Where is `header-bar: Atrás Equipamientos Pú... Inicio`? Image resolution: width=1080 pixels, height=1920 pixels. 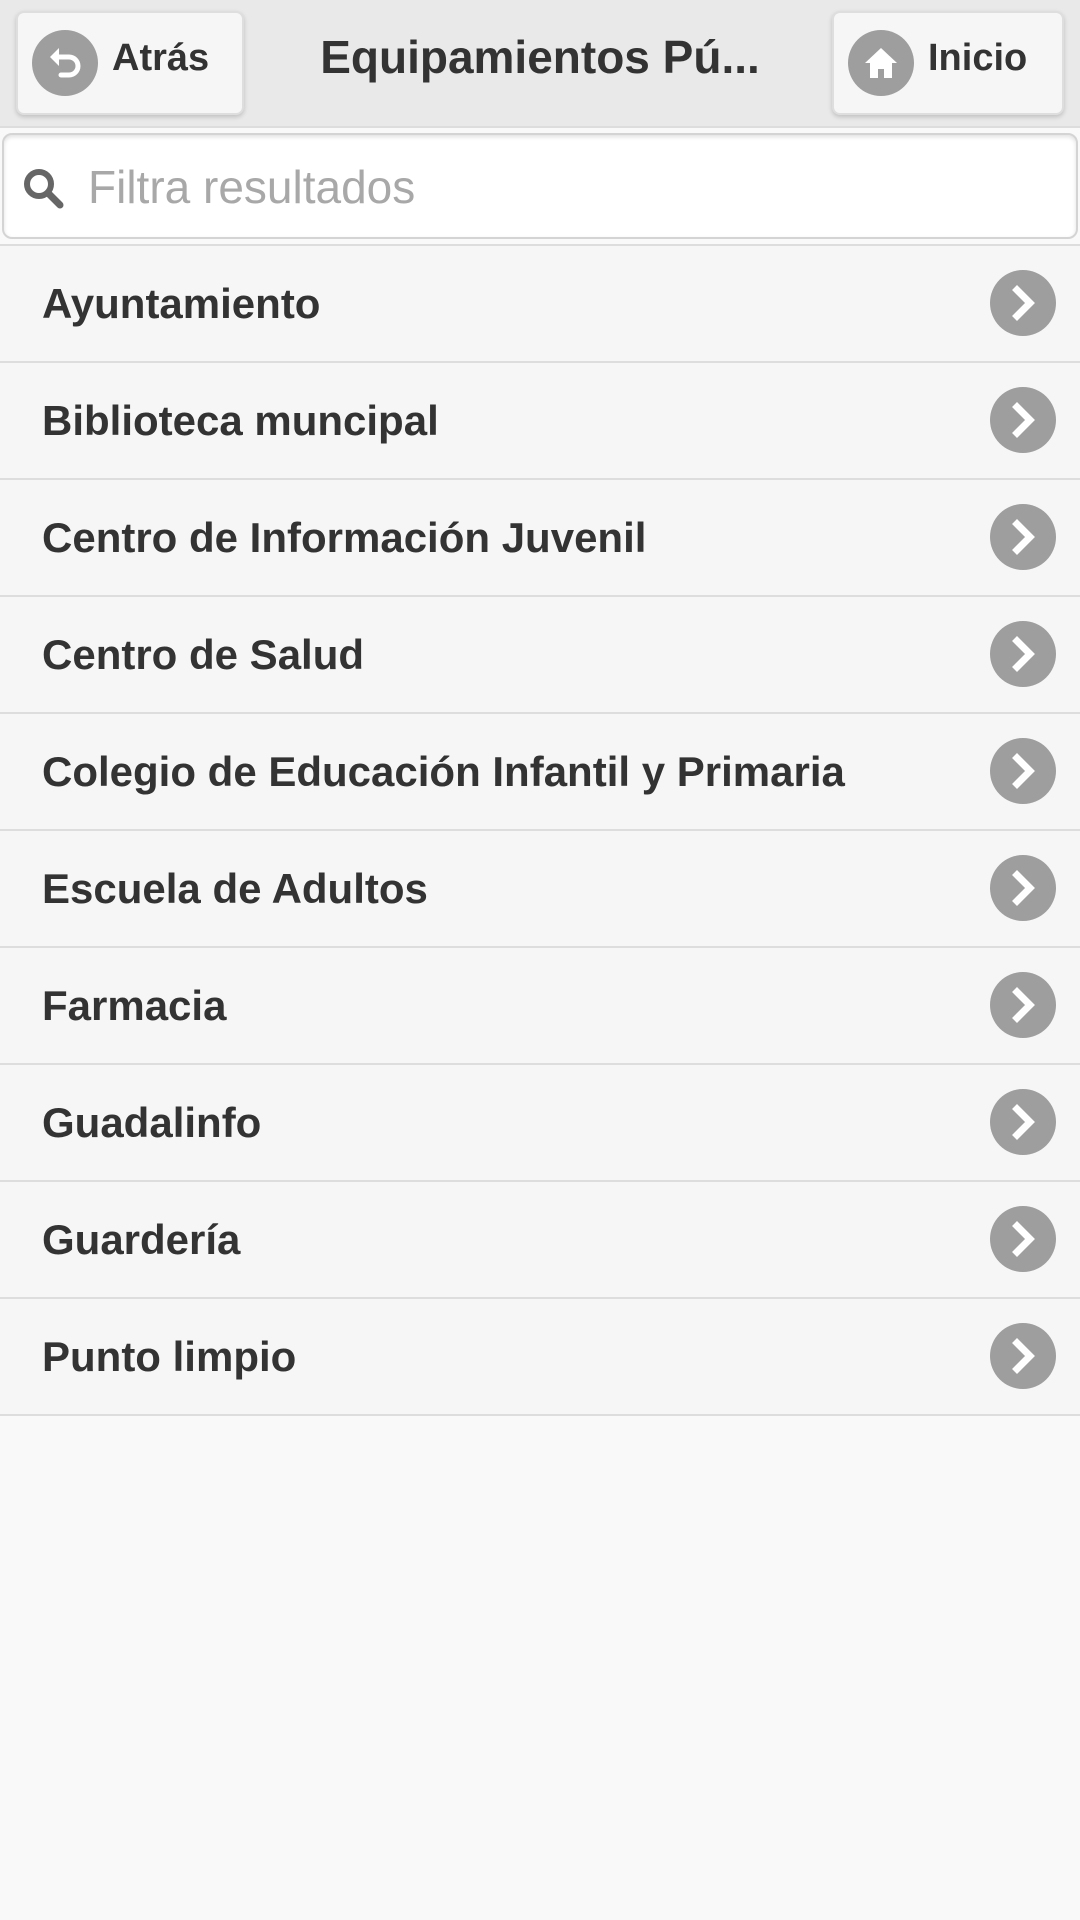 header-bar: Atrás Equipamientos Pú... Inicio is located at coordinates (540, 64).